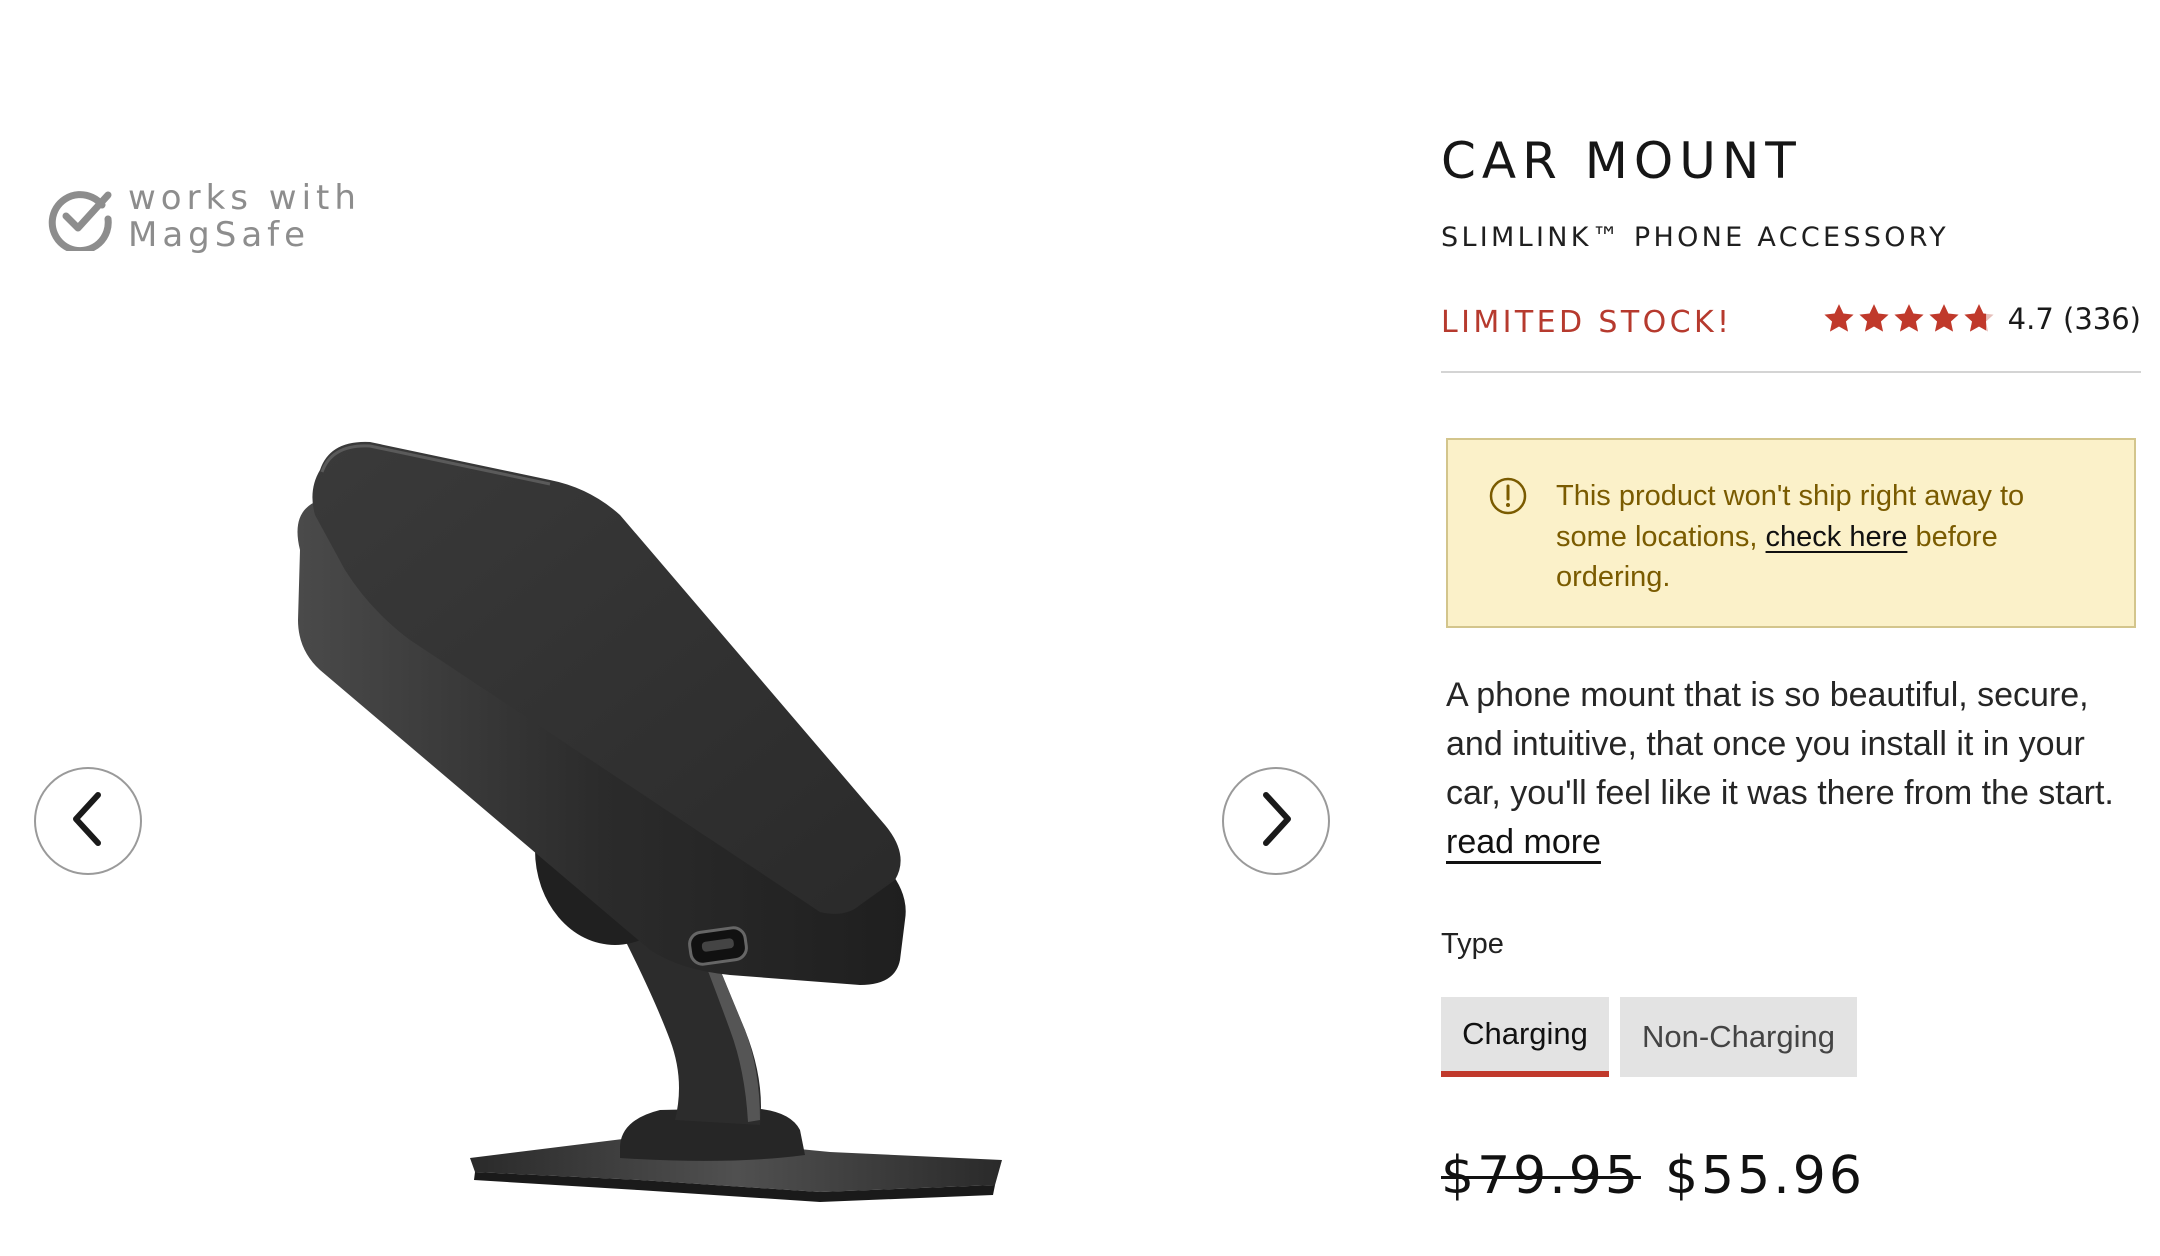  I want to click on next-image-button, so click(1276, 821).